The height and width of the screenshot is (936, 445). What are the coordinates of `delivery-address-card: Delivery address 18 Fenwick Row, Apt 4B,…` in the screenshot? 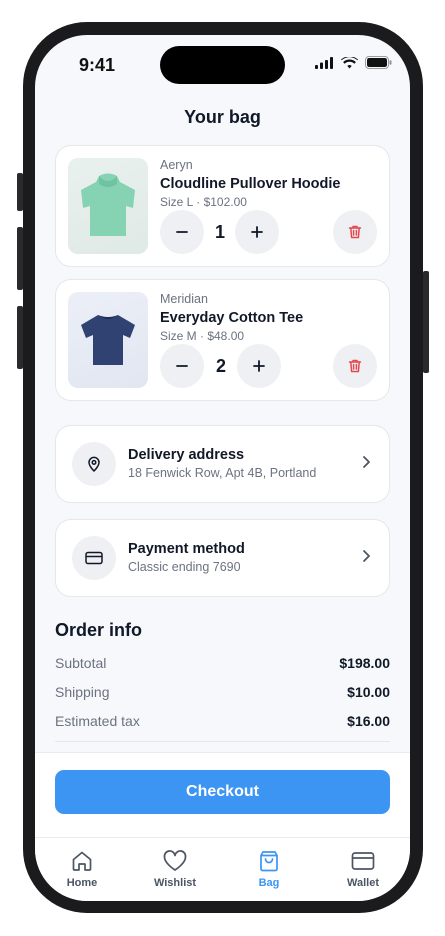 It's located at (222, 464).